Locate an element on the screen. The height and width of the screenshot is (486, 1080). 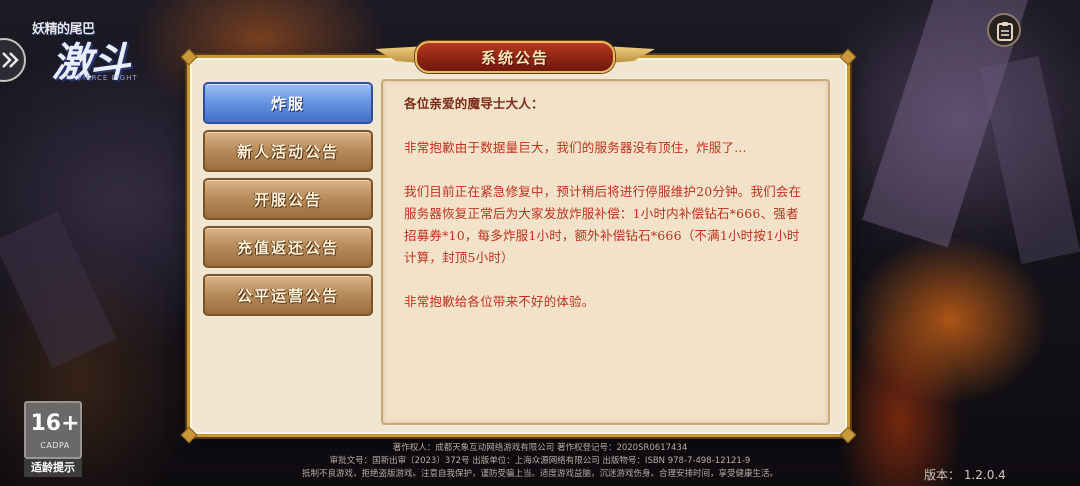
double-chevron-right-icon is located at coordinates (10, 60).